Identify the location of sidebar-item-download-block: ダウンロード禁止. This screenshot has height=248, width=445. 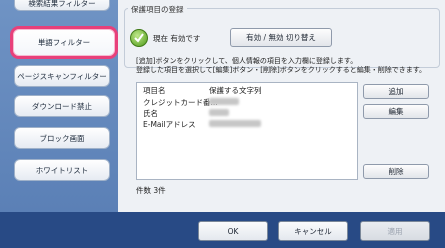
(62, 106).